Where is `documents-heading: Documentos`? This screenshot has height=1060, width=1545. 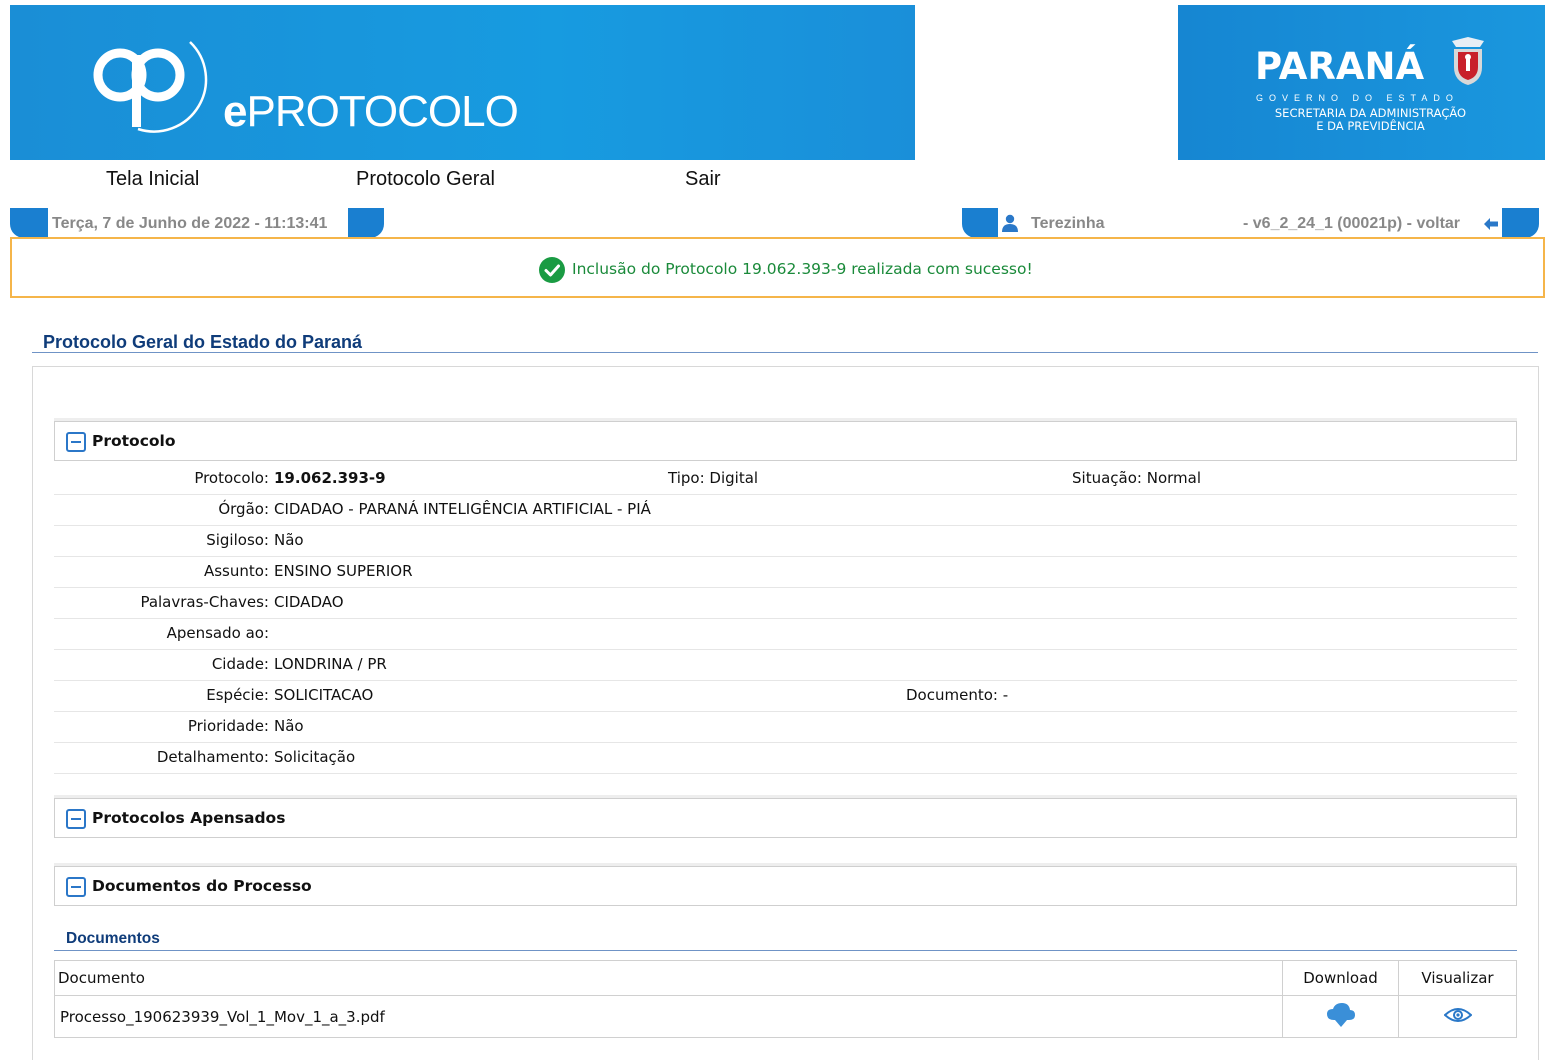 documents-heading: Documentos is located at coordinates (113, 938).